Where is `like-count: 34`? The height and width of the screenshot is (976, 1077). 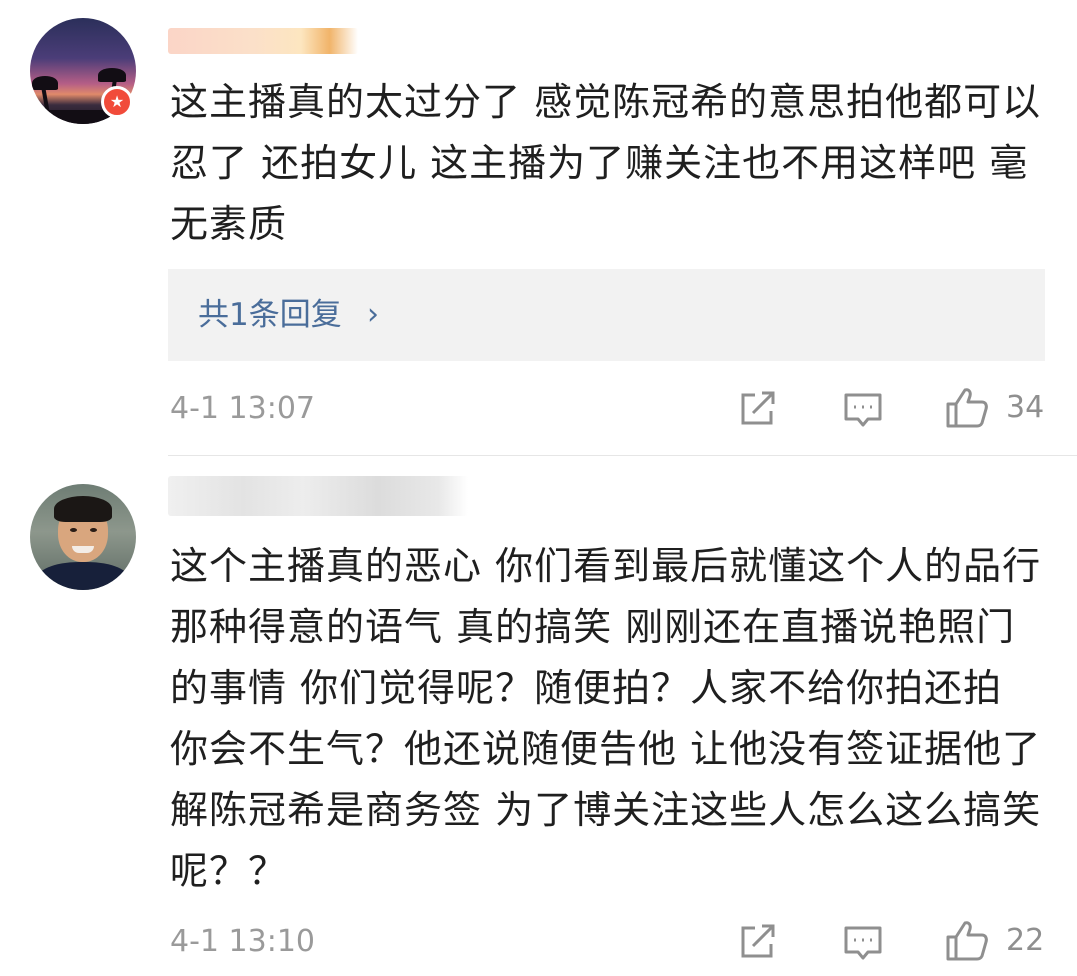
like-count: 34 is located at coordinates (1025, 407).